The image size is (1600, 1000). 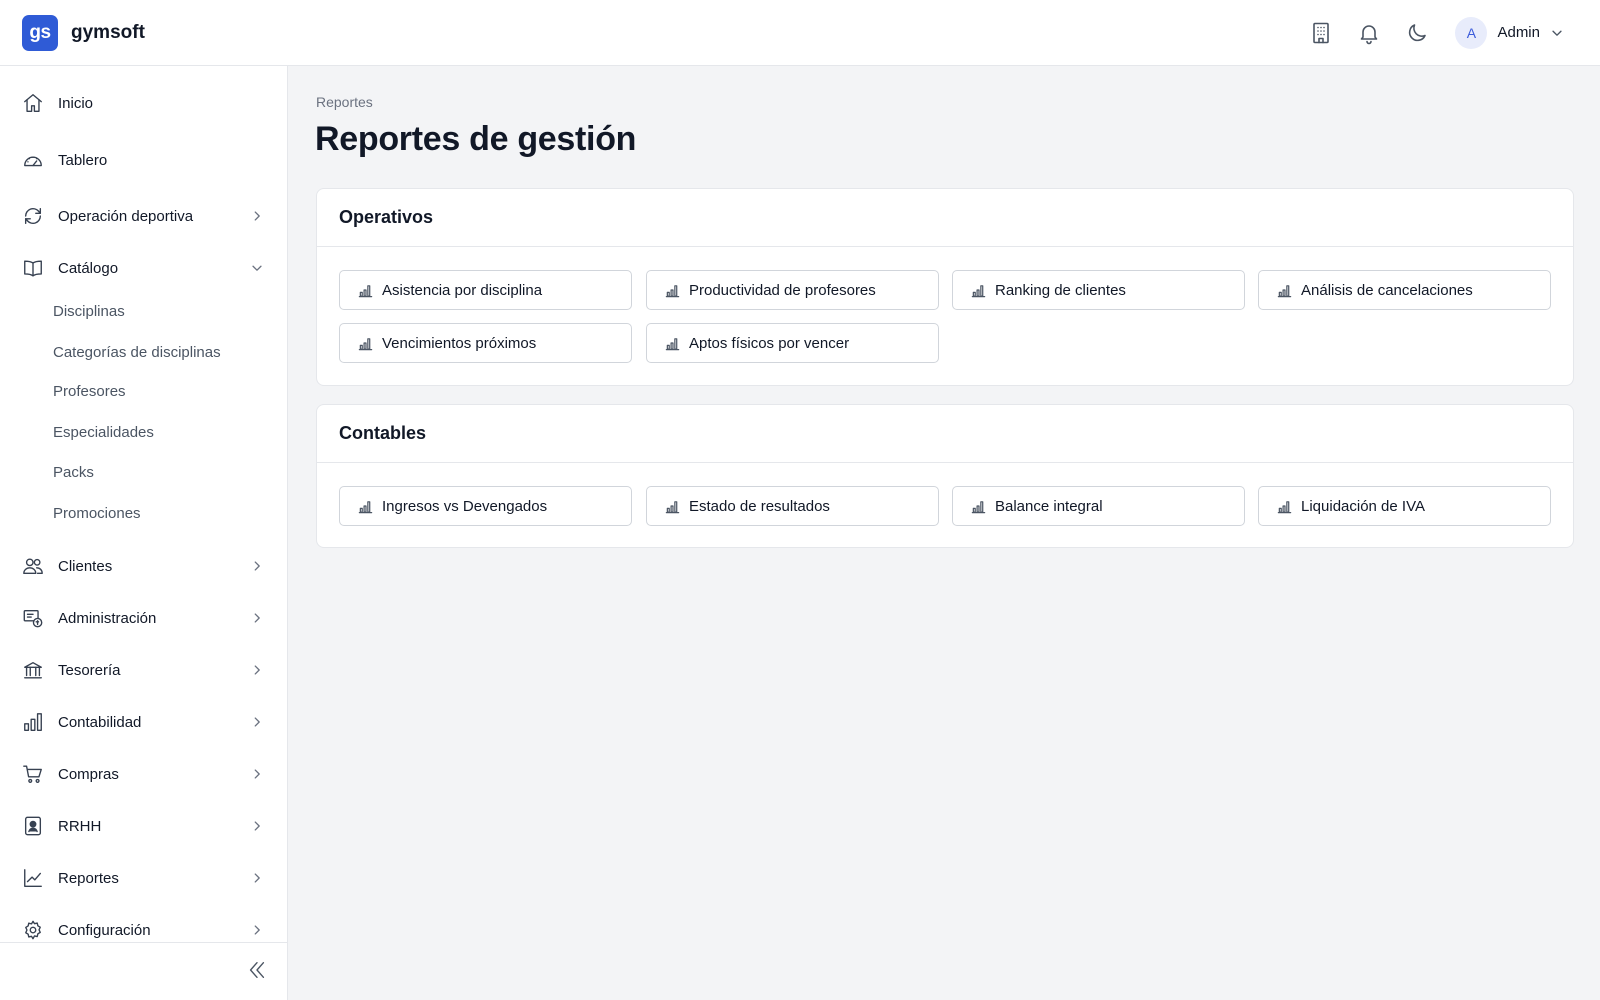 What do you see at coordinates (1060, 290) in the screenshot?
I see `report-button-label: Ranking de clientes` at bounding box center [1060, 290].